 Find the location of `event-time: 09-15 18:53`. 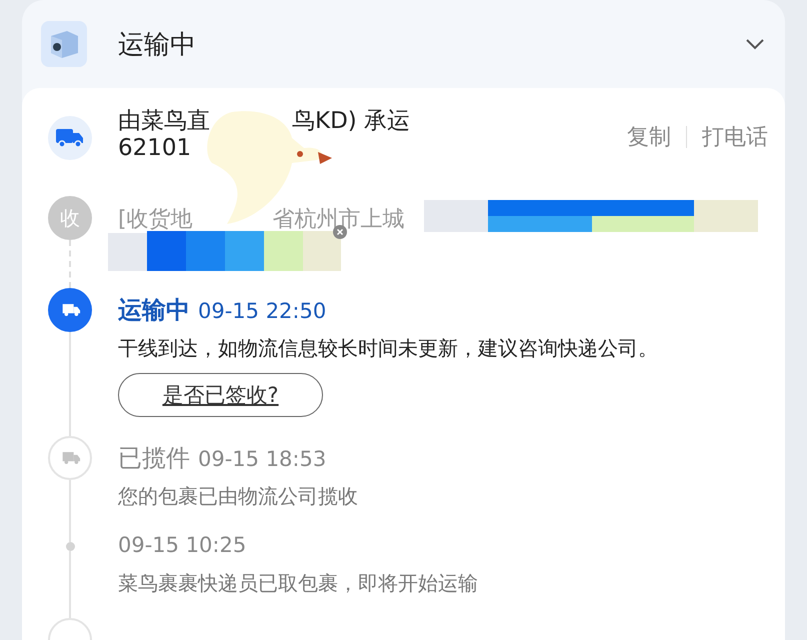

event-time: 09-15 18:53 is located at coordinates (262, 459).